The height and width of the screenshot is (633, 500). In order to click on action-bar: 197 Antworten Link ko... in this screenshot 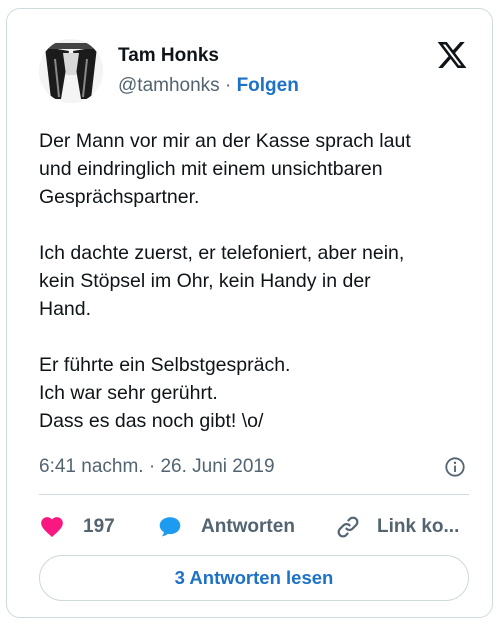, I will do `click(259, 527)`.